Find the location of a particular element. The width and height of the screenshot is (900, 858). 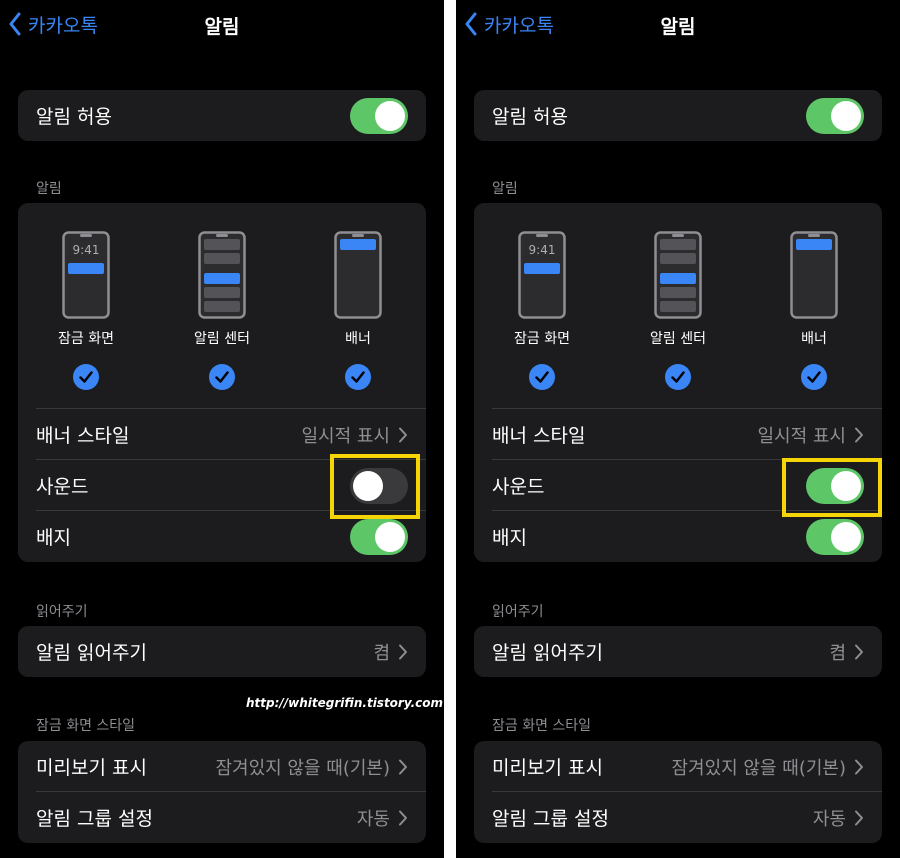

watermark: http://whitegrifin.tistory.com is located at coordinates (344, 703).